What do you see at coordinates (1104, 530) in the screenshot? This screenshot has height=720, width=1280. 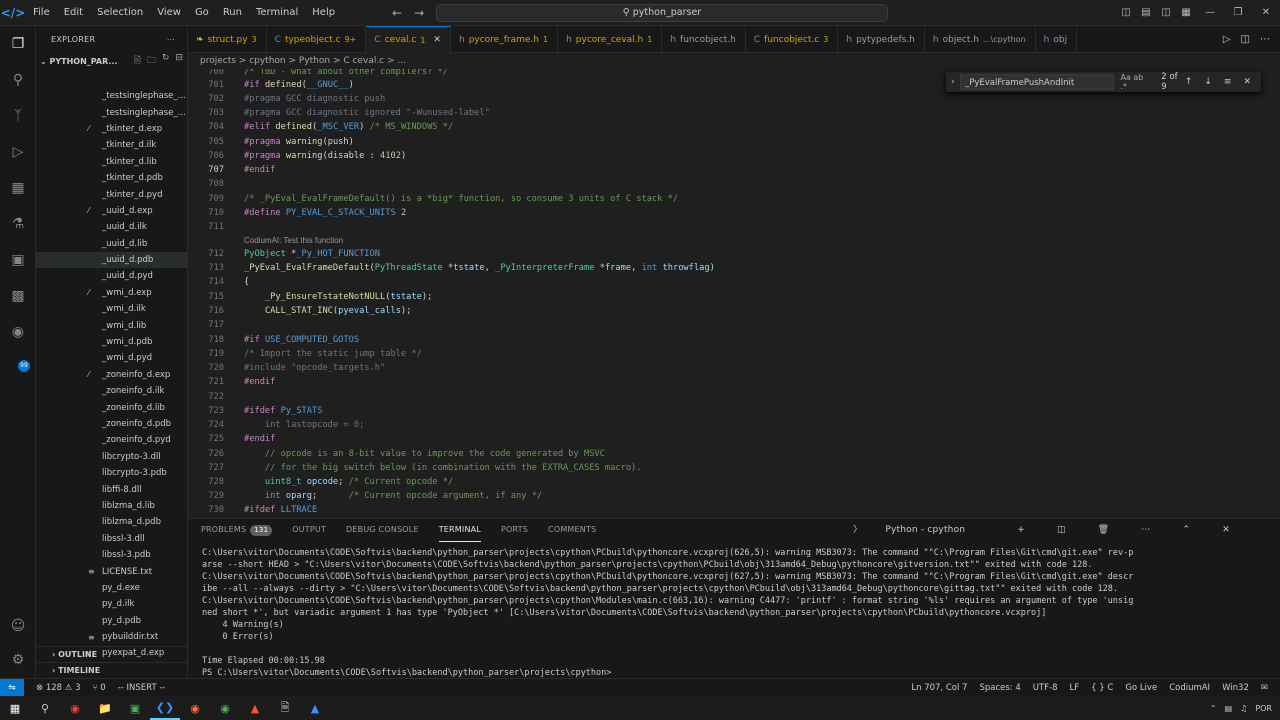 I see `kill-terminal-icon: 🗑` at bounding box center [1104, 530].